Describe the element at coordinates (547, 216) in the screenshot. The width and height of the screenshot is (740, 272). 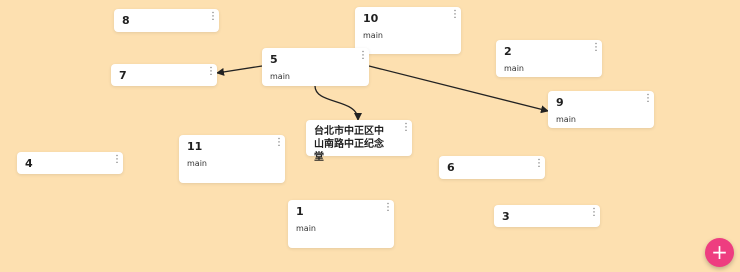
I see `node-3: 3` at that location.